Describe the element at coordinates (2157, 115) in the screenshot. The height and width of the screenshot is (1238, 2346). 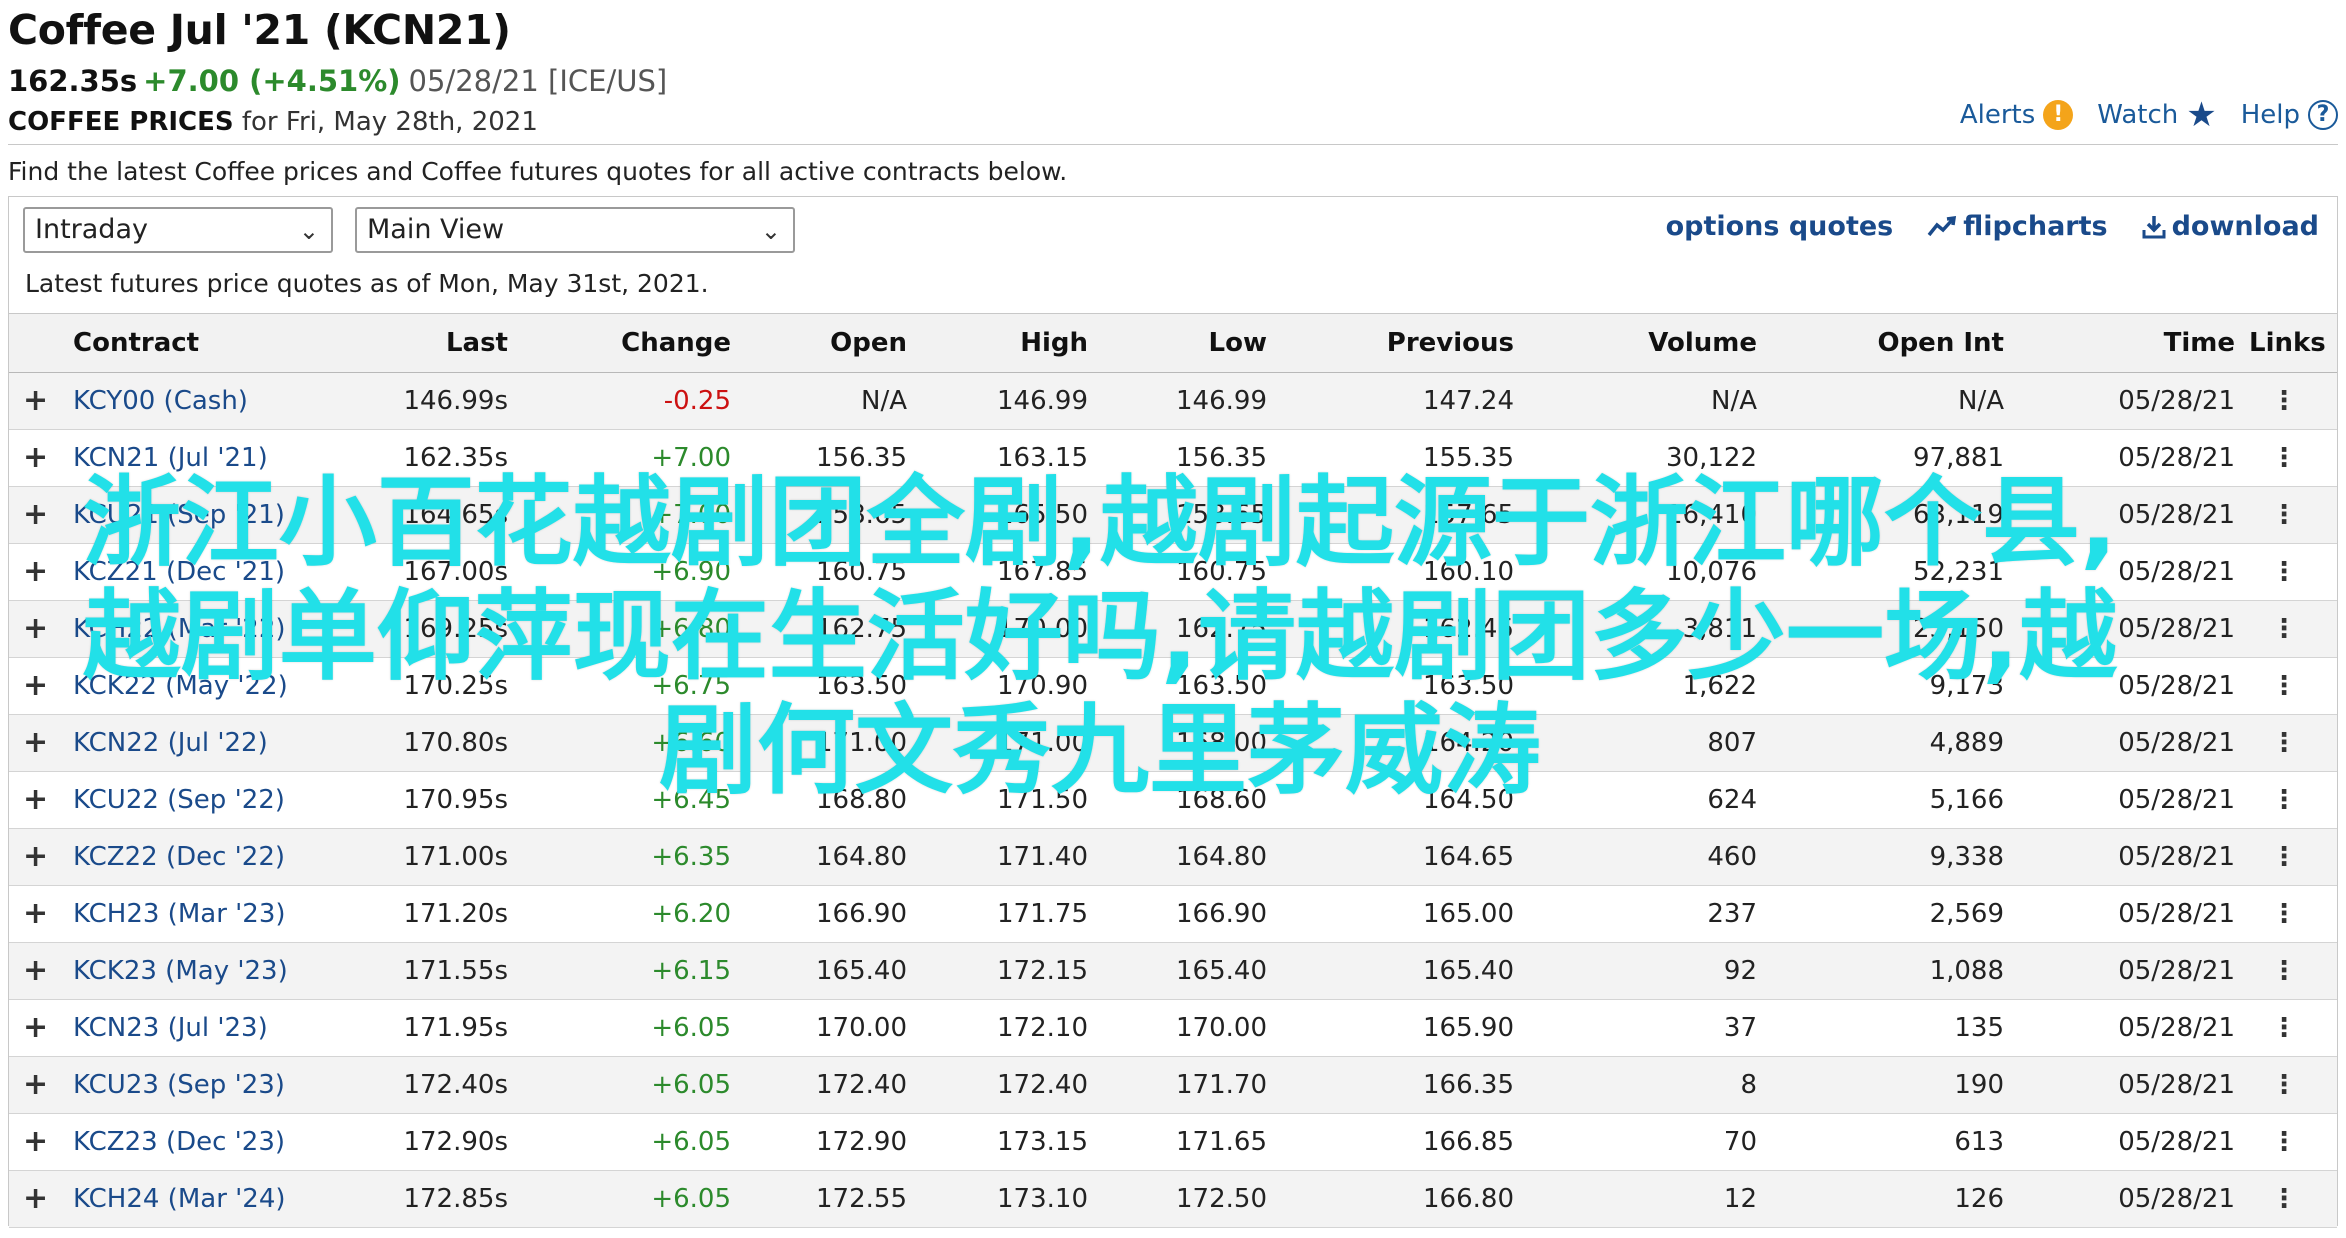
I see `watch-link: Watch ★` at that location.